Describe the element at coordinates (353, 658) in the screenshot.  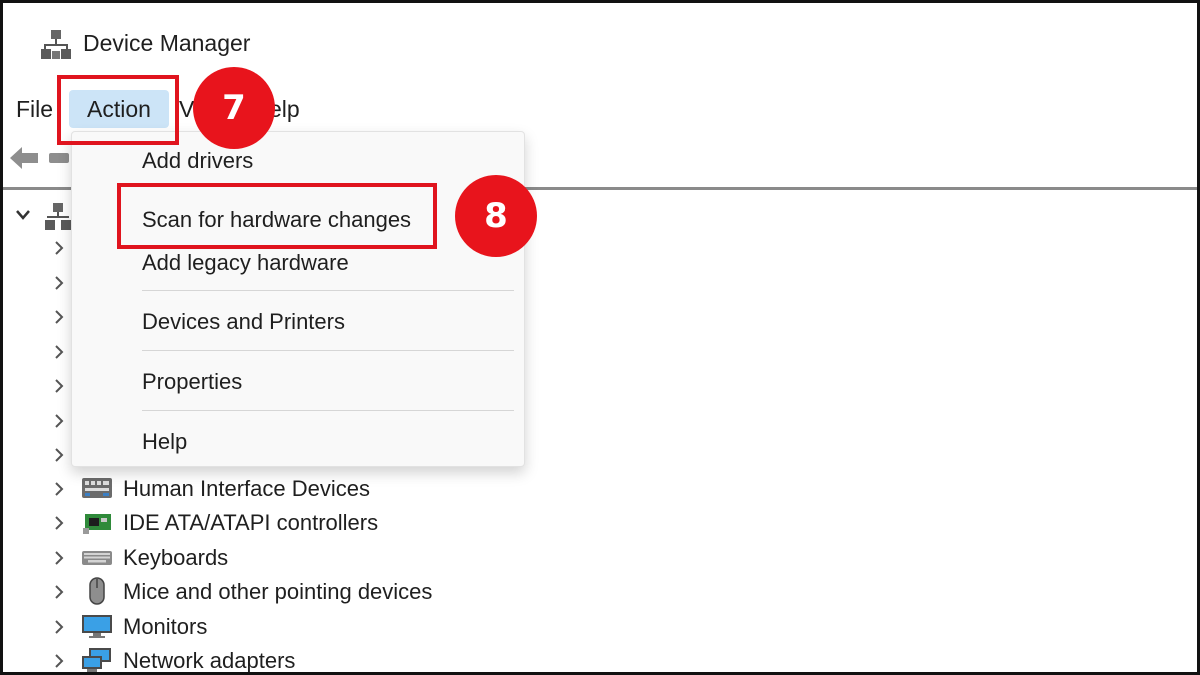
I see `tree-row-network-adapters: Network adapters` at that location.